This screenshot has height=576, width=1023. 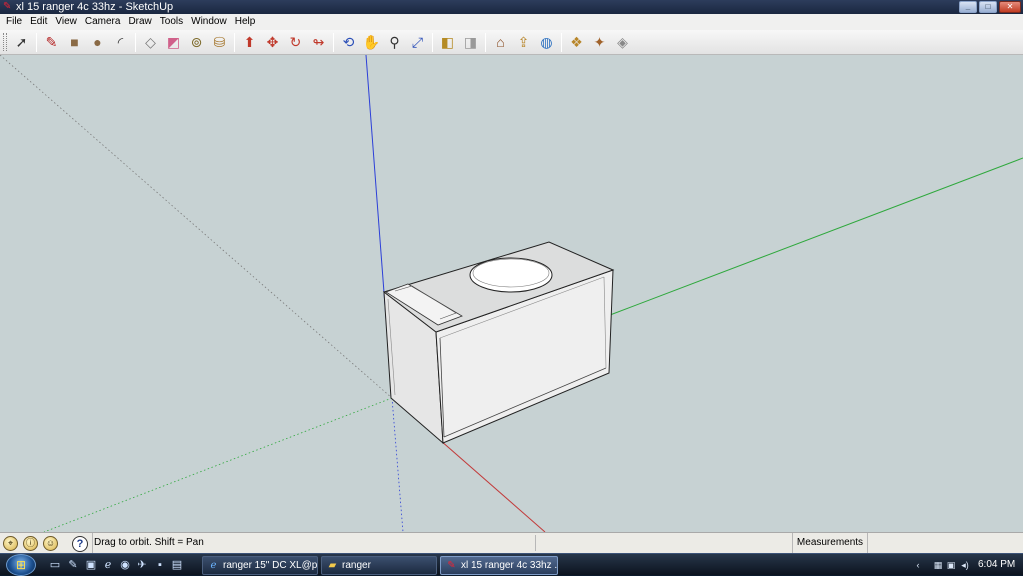 I want to click on share-component-icon: ✦, so click(x=599, y=42).